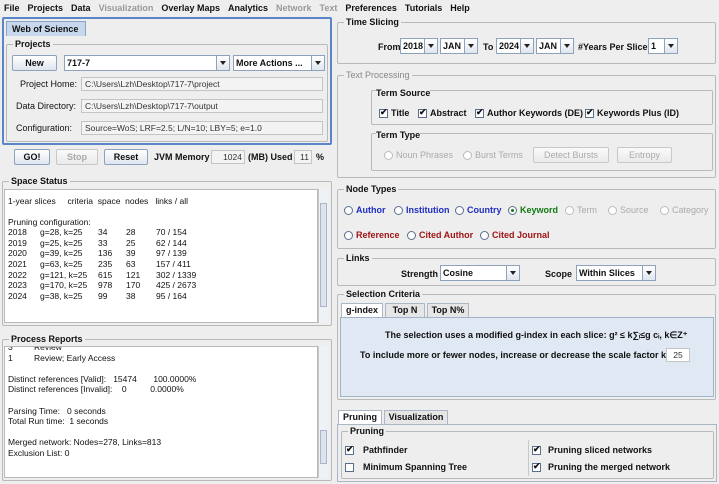  What do you see at coordinates (499, 155) in the screenshot?
I see `burst-terms-label: Burst Terms` at bounding box center [499, 155].